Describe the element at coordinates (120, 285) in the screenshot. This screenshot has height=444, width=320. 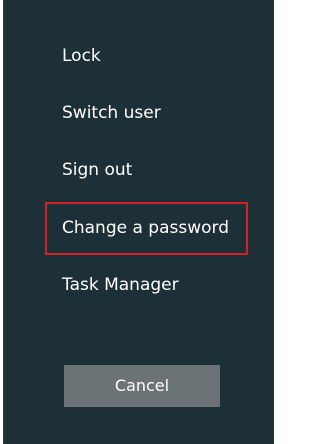
I see `task-manager-option: Task Manager` at that location.